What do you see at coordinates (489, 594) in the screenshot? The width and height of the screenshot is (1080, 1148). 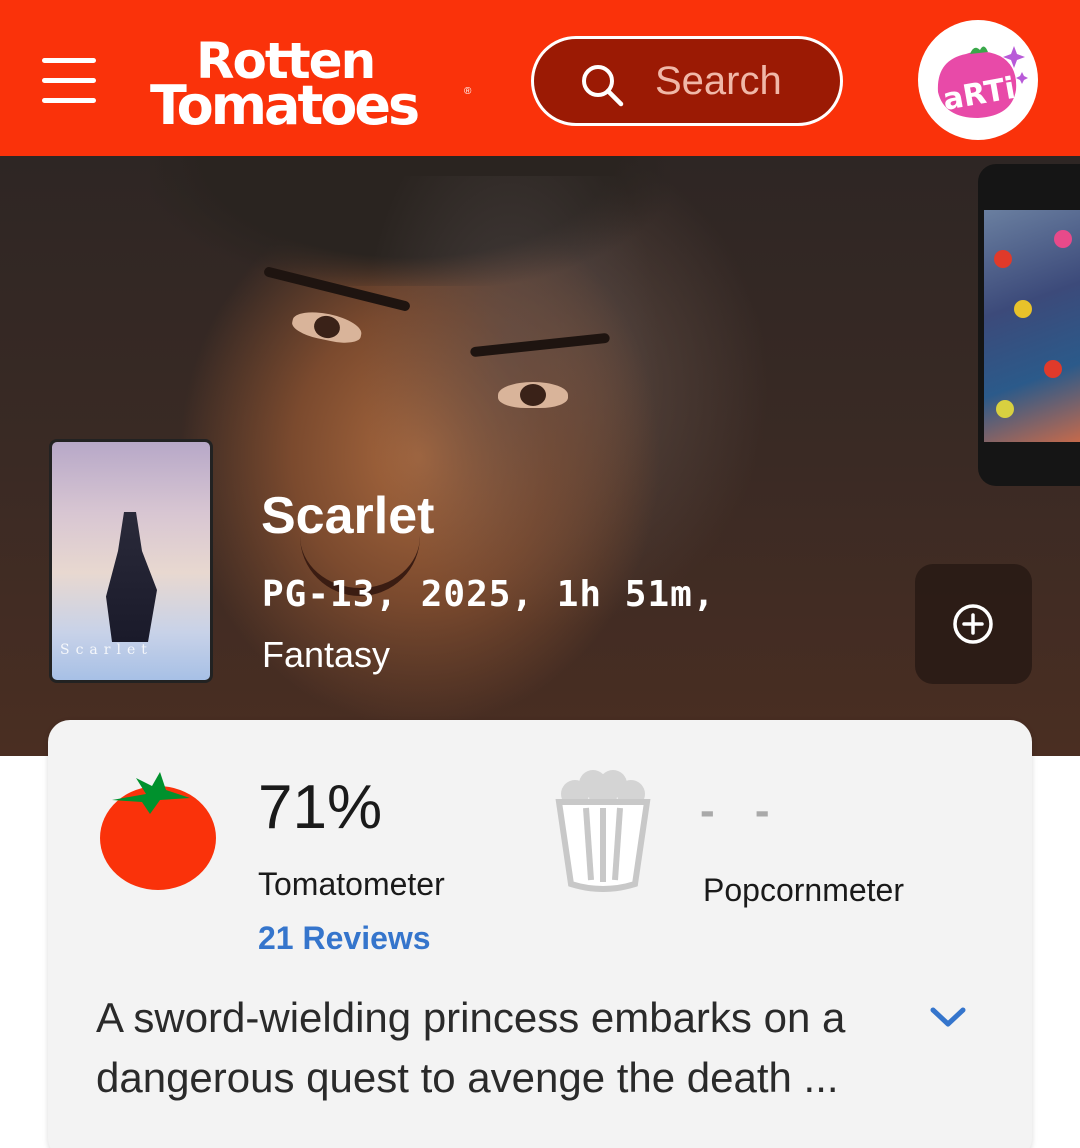 I see `movie-meta-info: PG-13, 2025, 1h 51m,` at bounding box center [489, 594].